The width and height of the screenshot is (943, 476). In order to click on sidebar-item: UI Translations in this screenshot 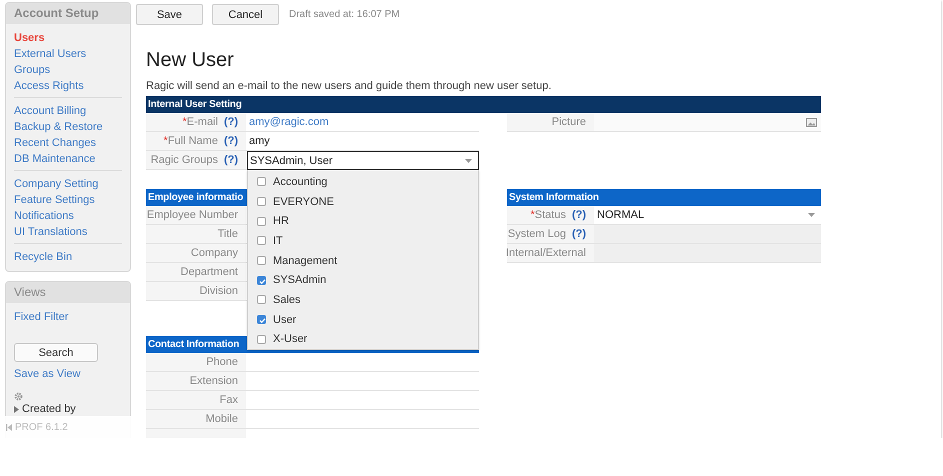, I will do `click(51, 232)`.